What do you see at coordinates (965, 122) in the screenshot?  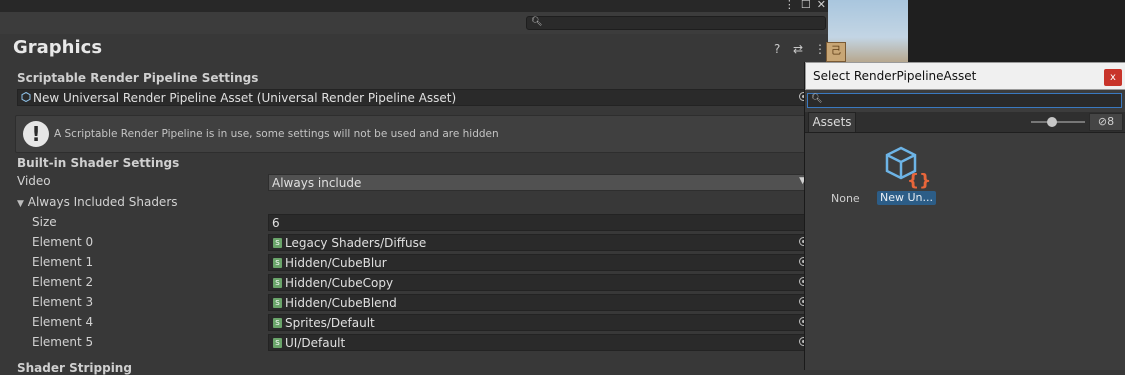 I see `picker-tabbar: Assets ⊘8` at bounding box center [965, 122].